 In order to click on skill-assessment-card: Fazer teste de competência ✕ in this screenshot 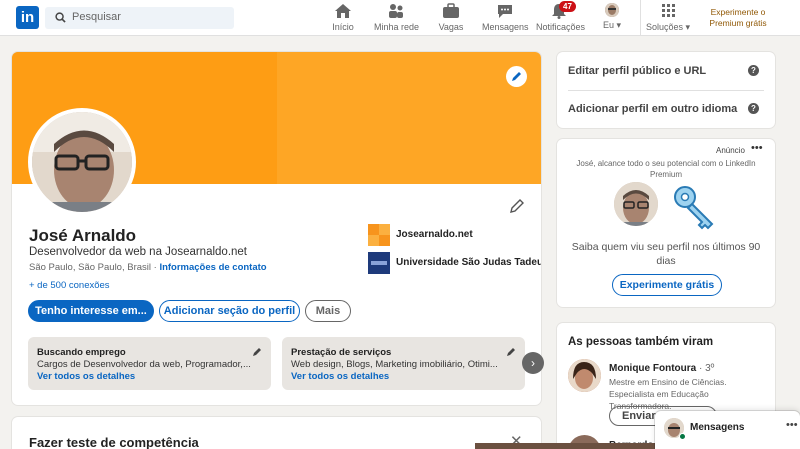, I will do `click(276, 433)`.